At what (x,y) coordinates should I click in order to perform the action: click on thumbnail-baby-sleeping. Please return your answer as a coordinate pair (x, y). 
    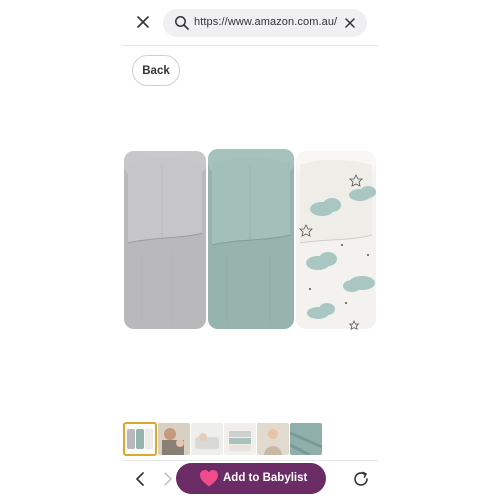
    Looking at the image, I should click on (207, 439).